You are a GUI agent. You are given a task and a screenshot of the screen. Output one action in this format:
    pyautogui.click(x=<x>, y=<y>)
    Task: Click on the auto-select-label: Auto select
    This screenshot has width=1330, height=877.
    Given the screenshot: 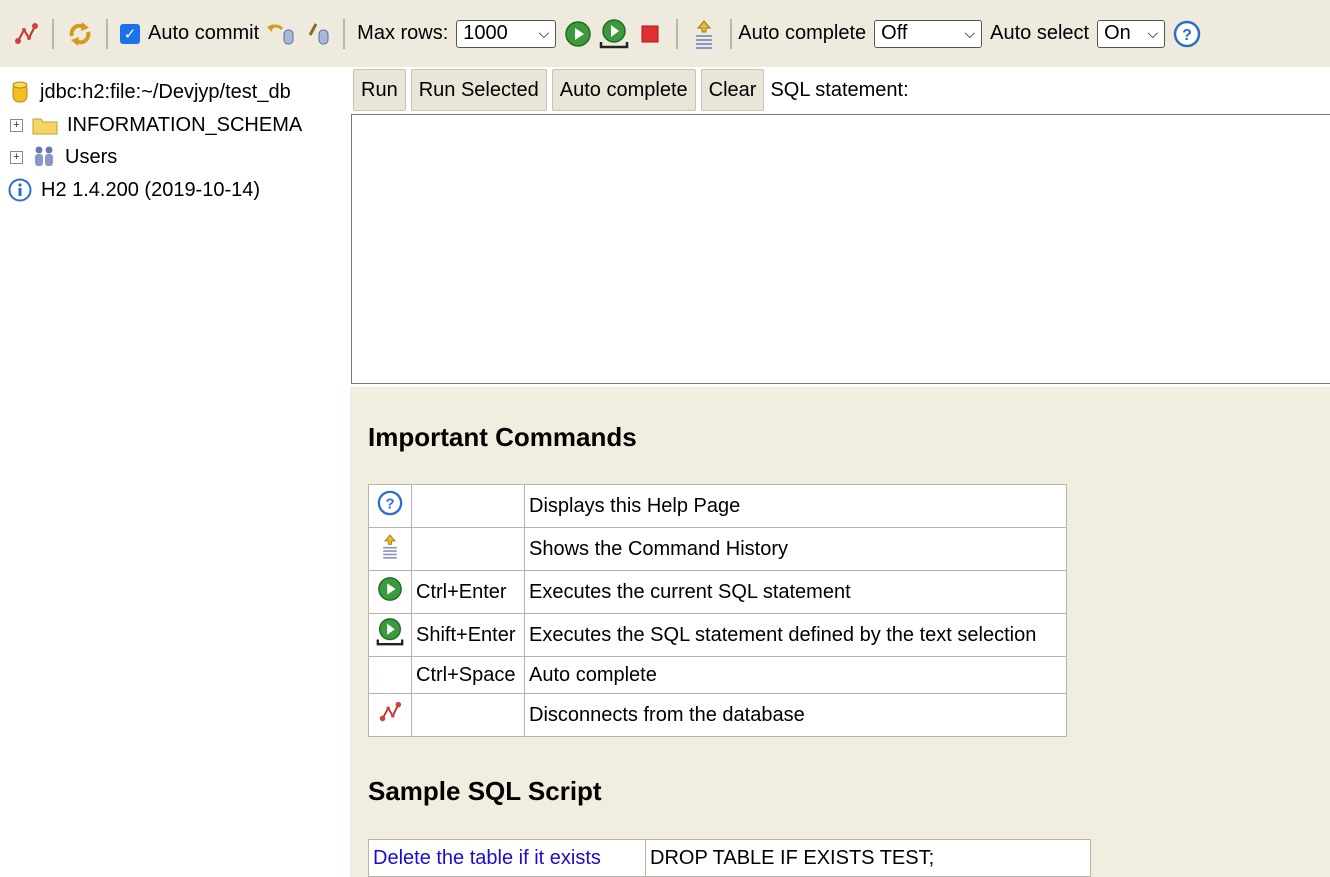 What is the action you would take?
    pyautogui.click(x=1040, y=33)
    